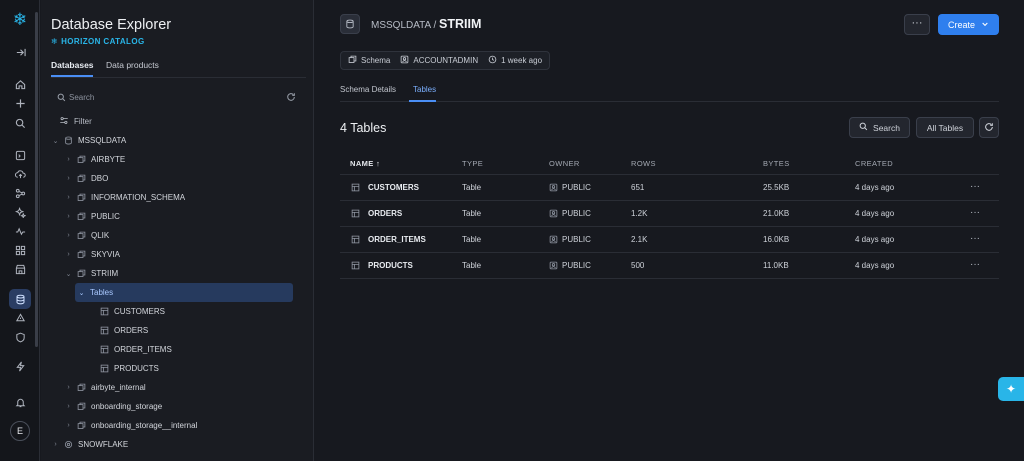  I want to click on ai-assistant-sparkle-icon: ✦, so click(1011, 389).